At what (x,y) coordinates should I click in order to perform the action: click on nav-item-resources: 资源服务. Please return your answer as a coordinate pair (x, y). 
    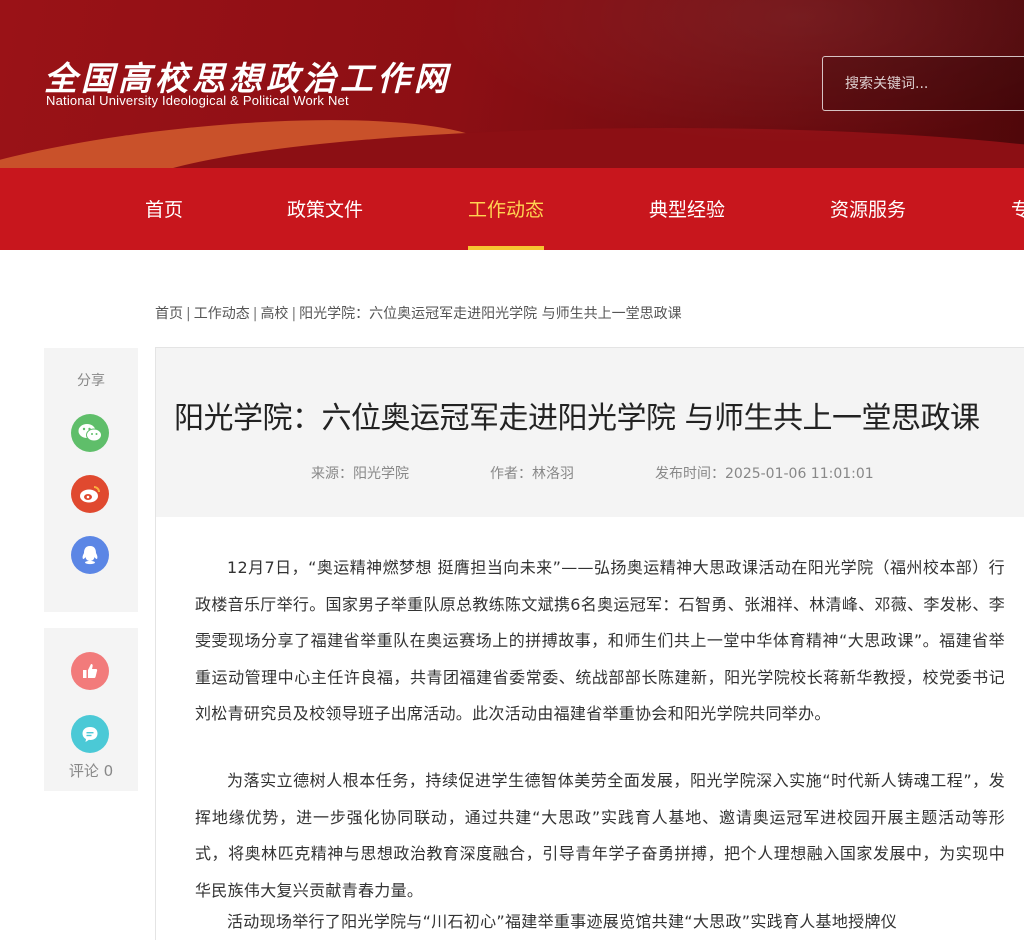
    Looking at the image, I should click on (868, 209).